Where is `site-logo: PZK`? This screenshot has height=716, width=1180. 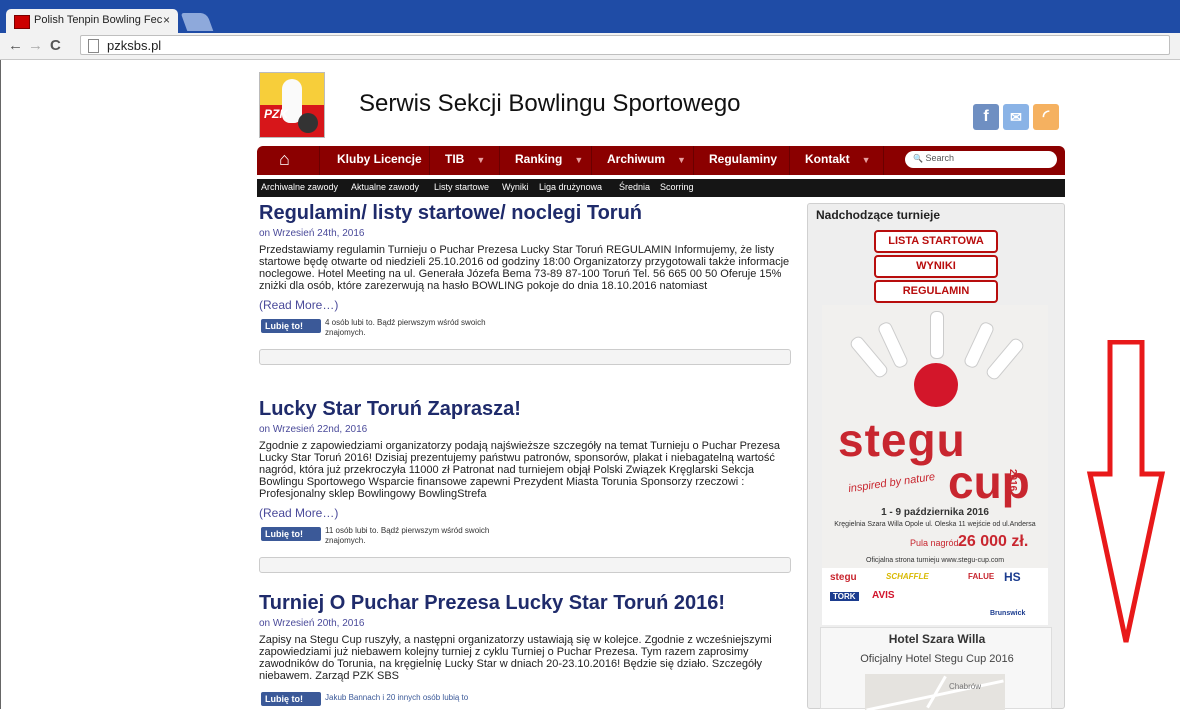
site-logo: PZK is located at coordinates (292, 105).